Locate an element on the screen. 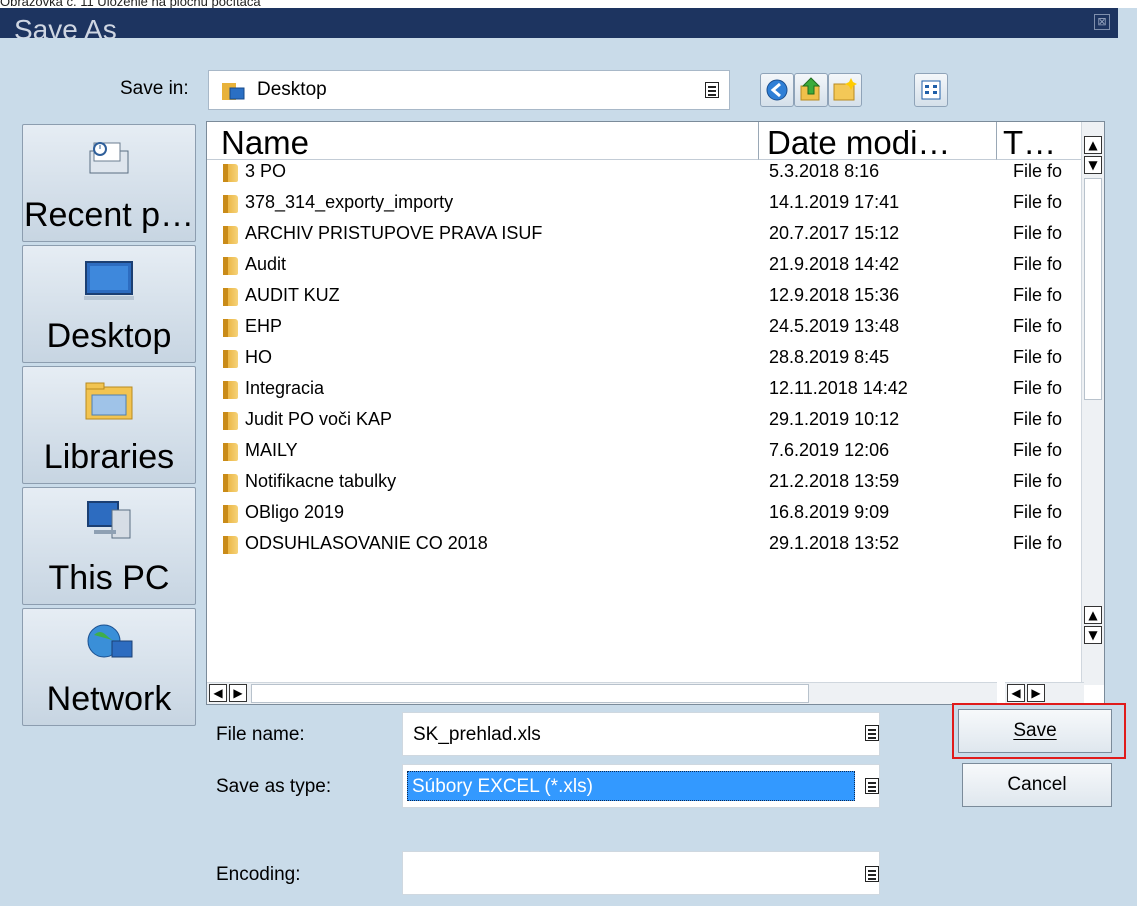 The width and height of the screenshot is (1137, 906). recent-places-icon is located at coordinates (109, 158).